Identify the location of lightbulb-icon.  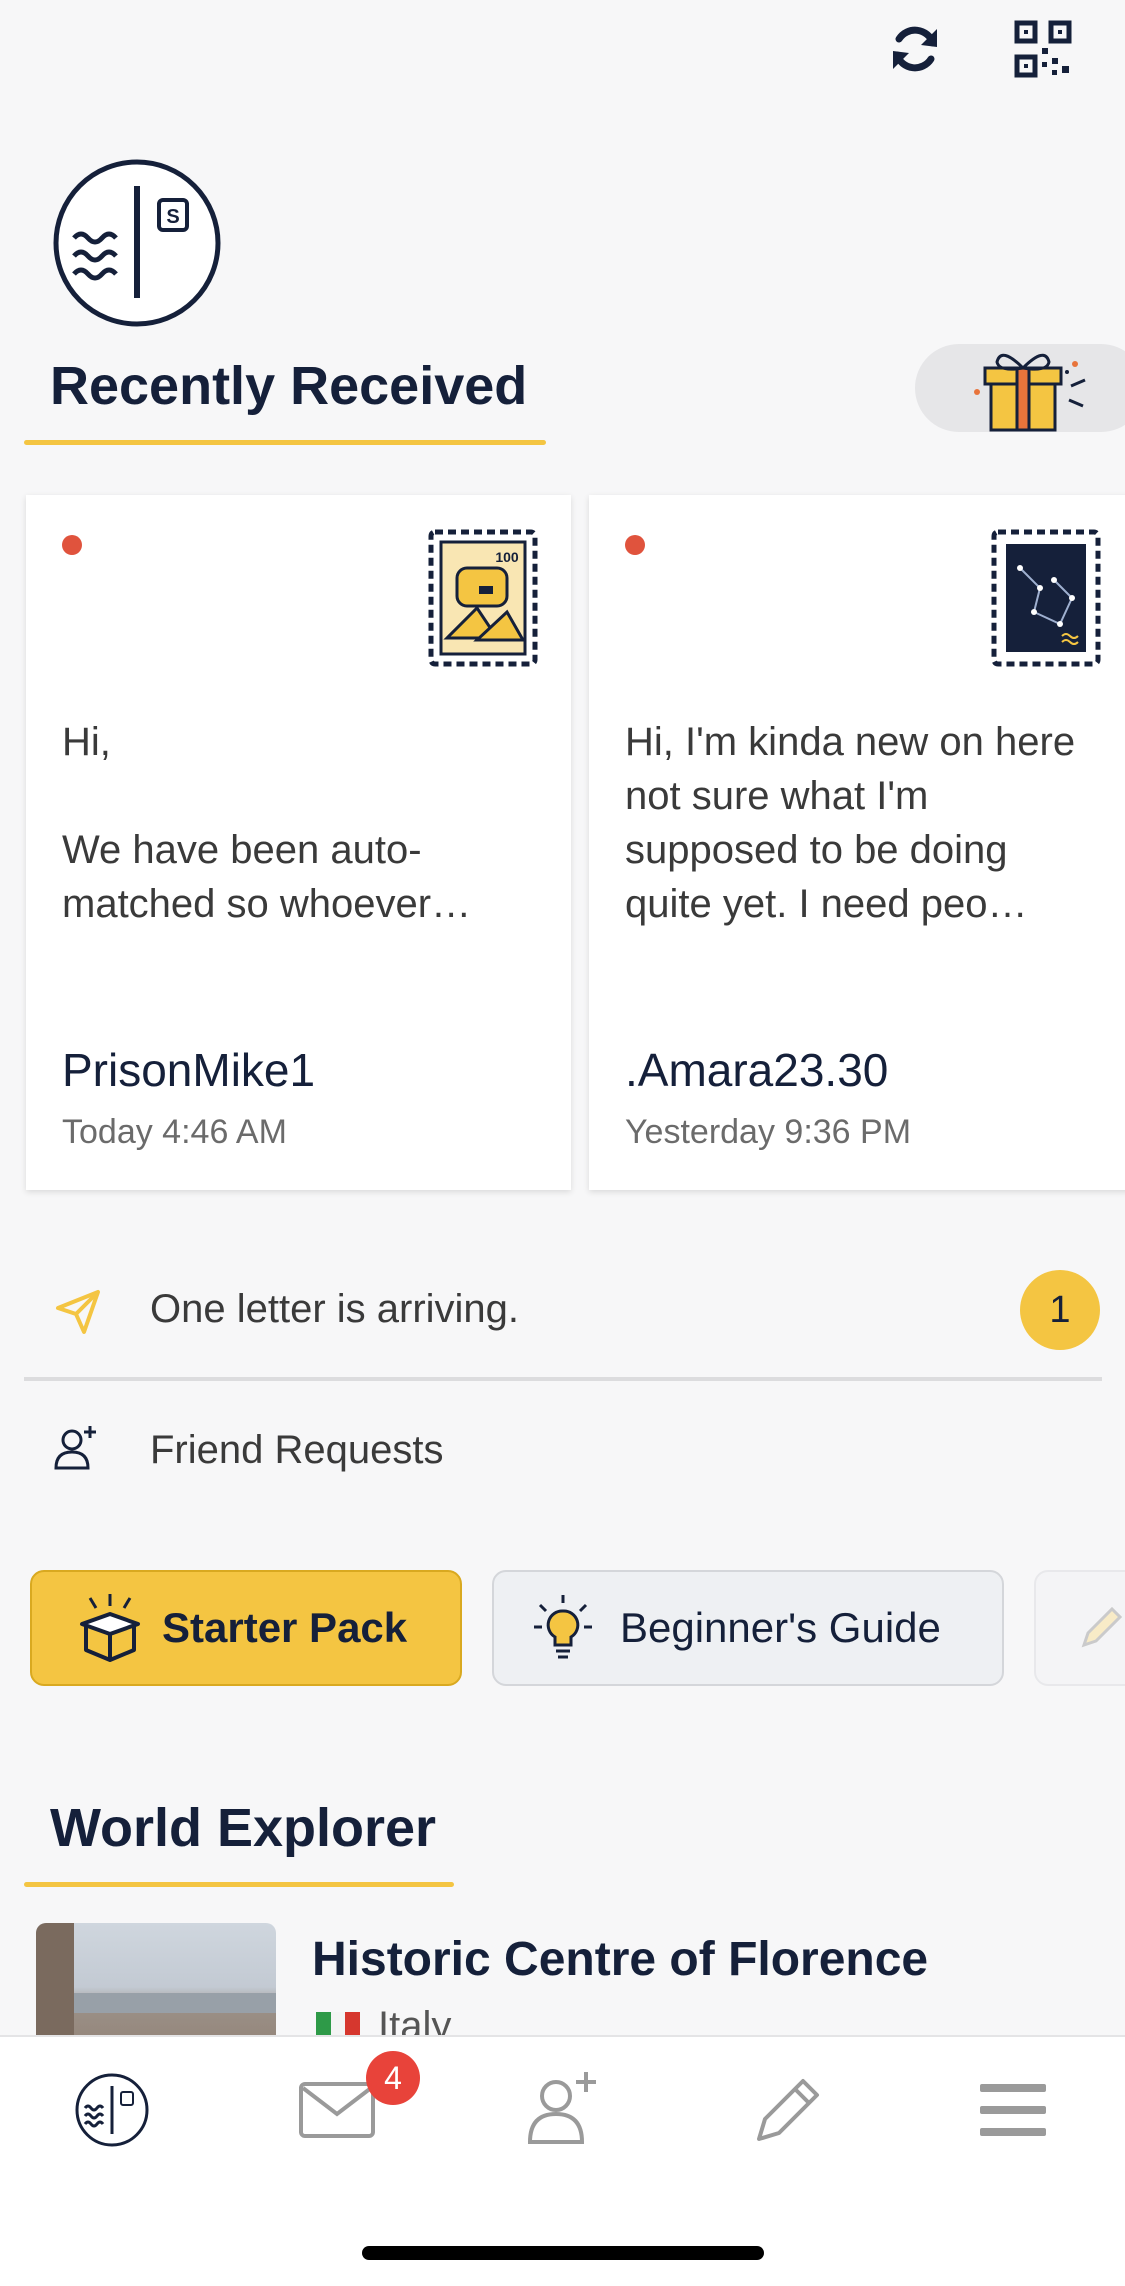
(563, 1627).